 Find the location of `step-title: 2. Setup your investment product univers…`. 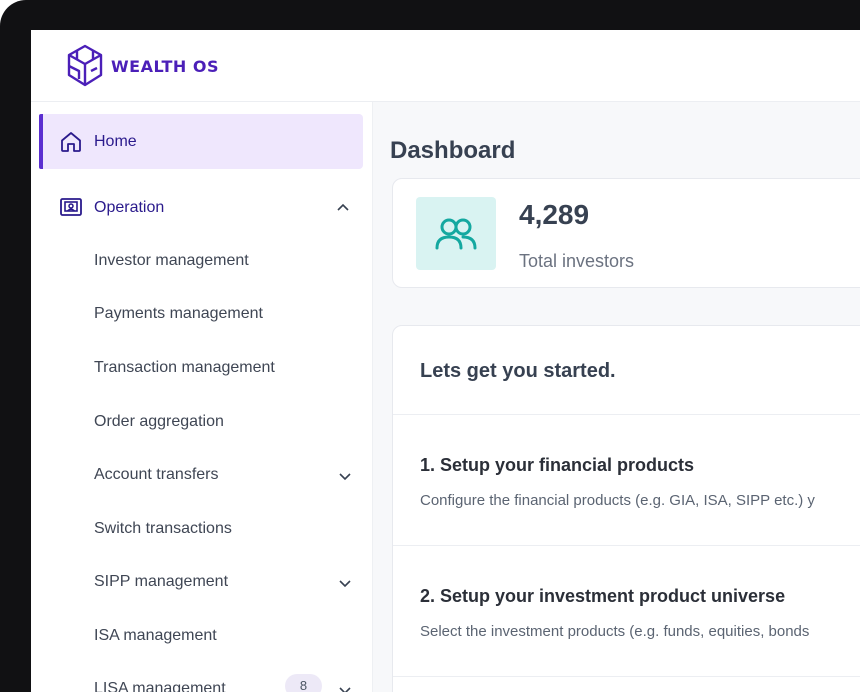

step-title: 2. Setup your investment product univers… is located at coordinates (602, 596).